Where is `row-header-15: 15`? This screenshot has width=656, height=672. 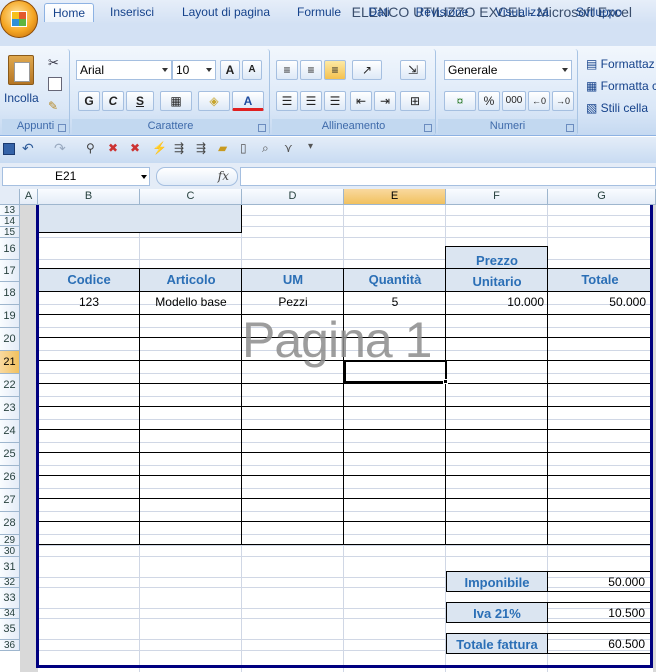
row-header-15: 15 is located at coordinates (10, 232).